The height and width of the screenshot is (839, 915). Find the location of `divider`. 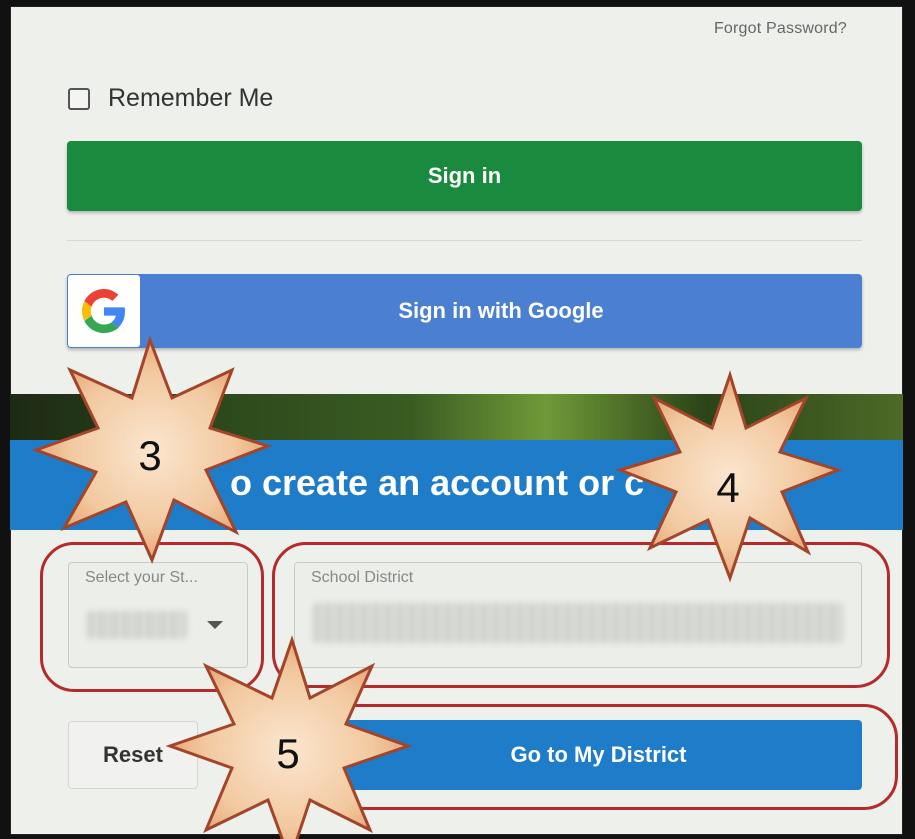

divider is located at coordinates (464, 240).